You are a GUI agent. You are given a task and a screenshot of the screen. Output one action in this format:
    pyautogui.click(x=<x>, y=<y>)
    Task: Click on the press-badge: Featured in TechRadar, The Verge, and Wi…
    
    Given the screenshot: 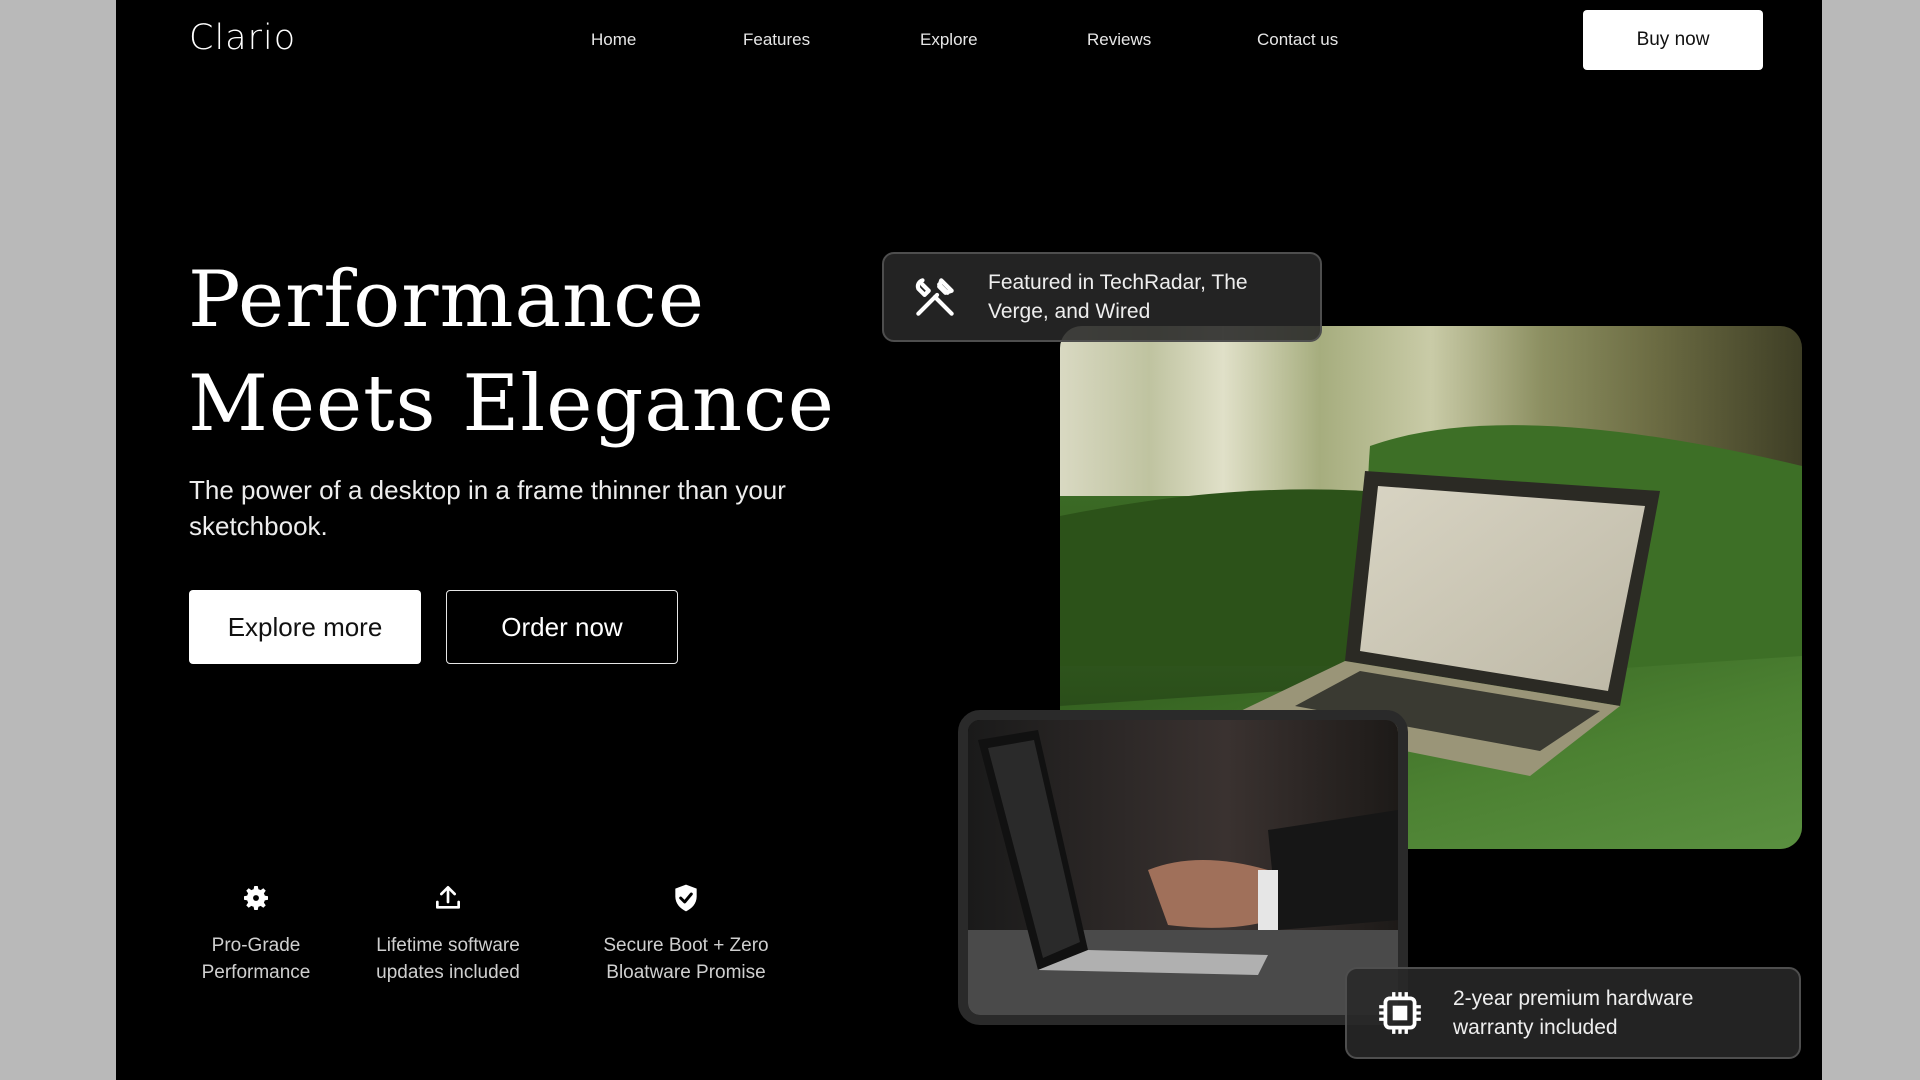 What is the action you would take?
    pyautogui.click(x=1102, y=297)
    